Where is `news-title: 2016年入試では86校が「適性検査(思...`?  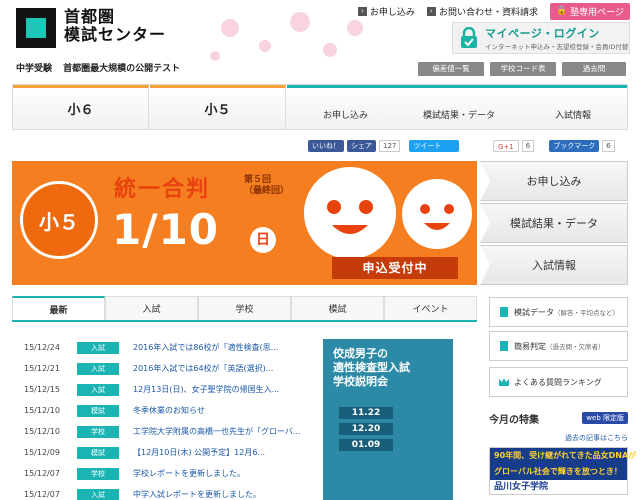 news-title: 2016年入試では86校が「適性検査(思... is located at coordinates (223, 347).